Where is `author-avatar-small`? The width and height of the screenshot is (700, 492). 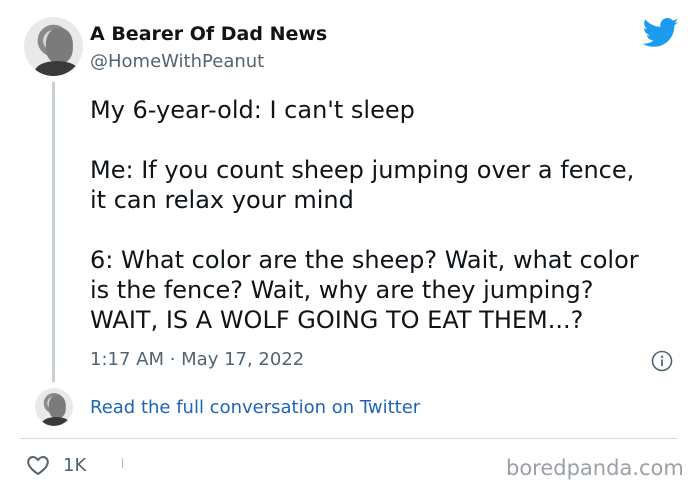
author-avatar-small is located at coordinates (54, 407).